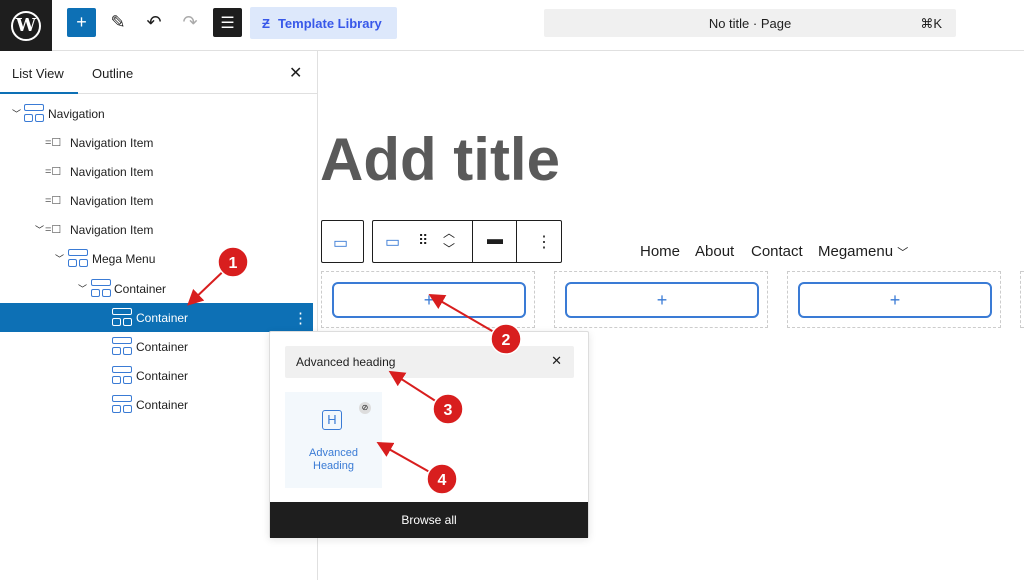  What do you see at coordinates (448, 410) in the screenshot?
I see `annotation-number: 3` at bounding box center [448, 410].